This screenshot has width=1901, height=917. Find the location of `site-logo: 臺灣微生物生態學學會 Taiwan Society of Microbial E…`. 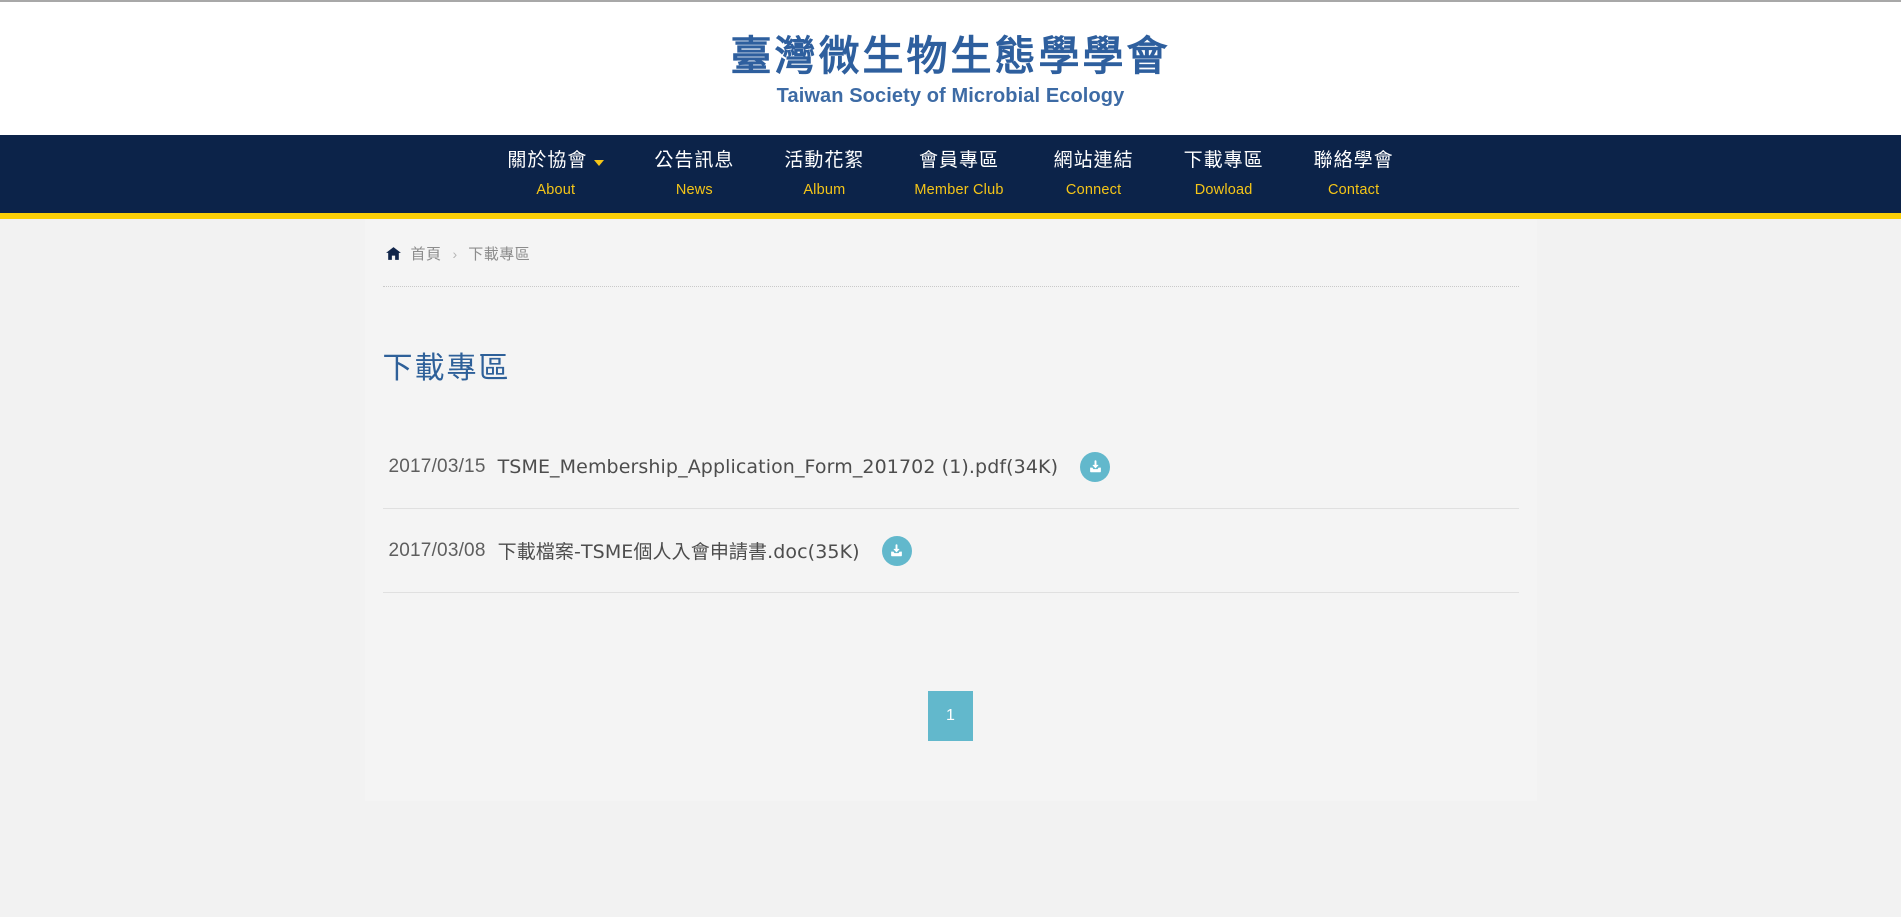

site-logo: 臺灣微生物生態學學會 Taiwan Society of Microbial E… is located at coordinates (950, 69).